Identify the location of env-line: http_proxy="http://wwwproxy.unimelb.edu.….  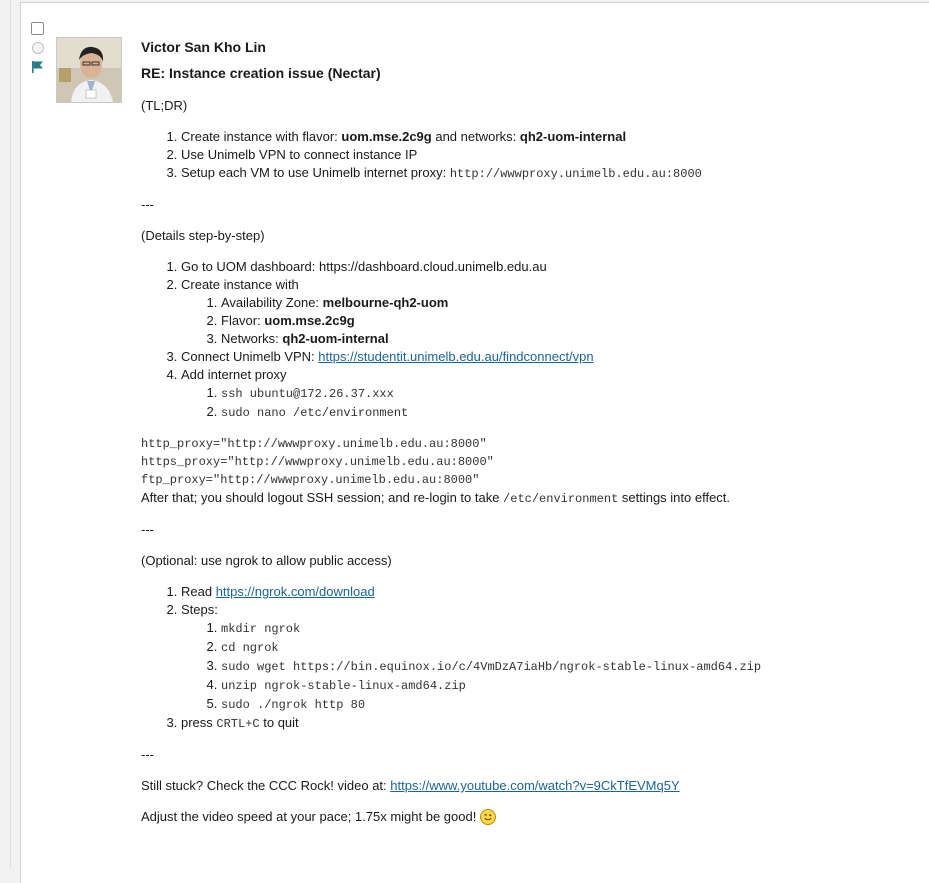
(314, 444).